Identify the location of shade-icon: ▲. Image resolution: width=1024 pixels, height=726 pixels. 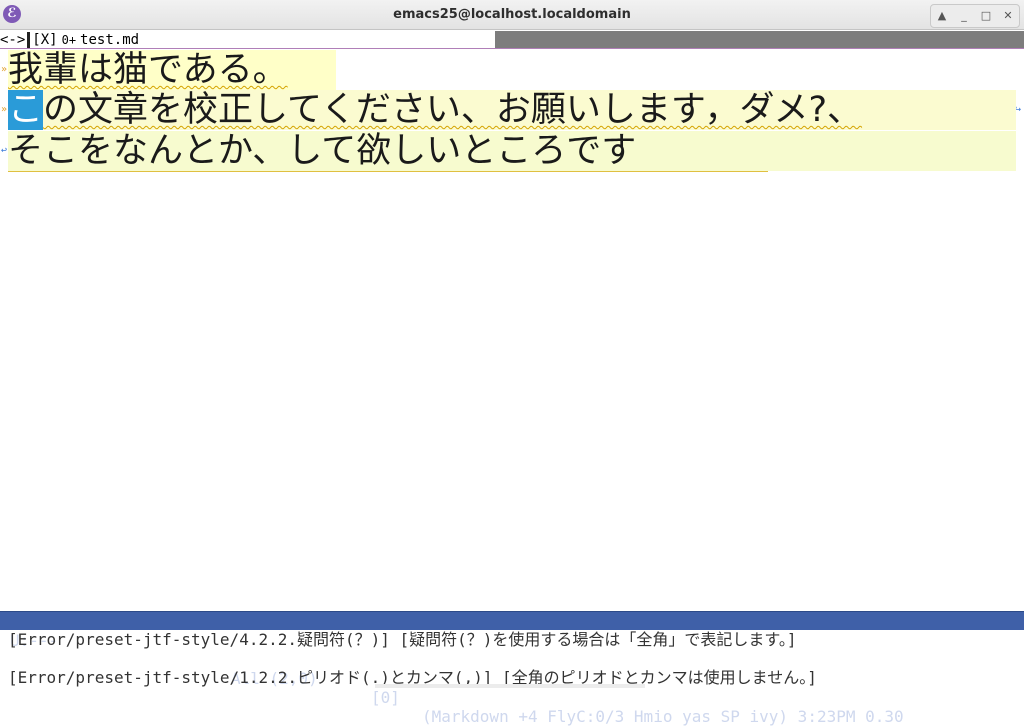
(942, 16).